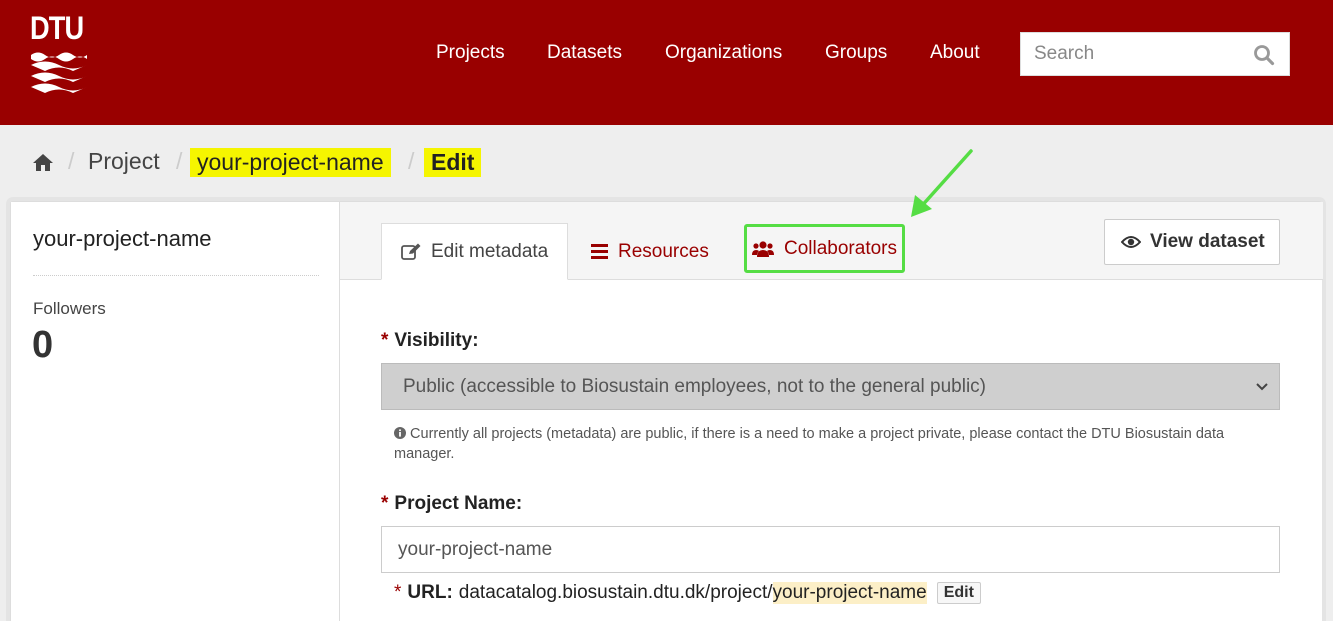 The height and width of the screenshot is (621, 1333). Describe the element at coordinates (1264, 55) in the screenshot. I see `search-icon` at that location.